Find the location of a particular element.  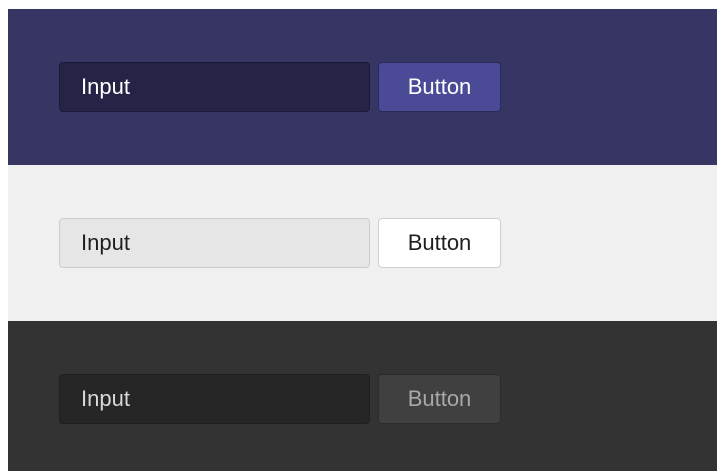

light-theme-input is located at coordinates (214, 243).